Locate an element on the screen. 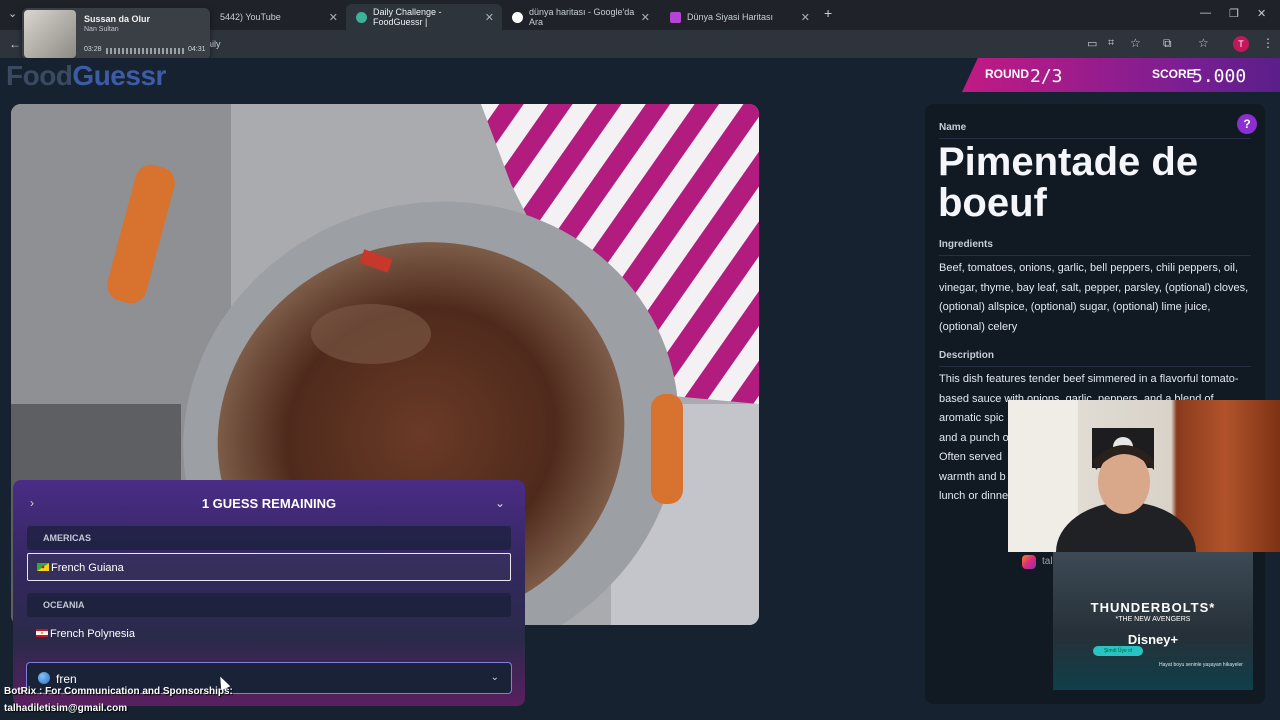  close-window-icon: ✕ is located at coordinates (1261, 13).